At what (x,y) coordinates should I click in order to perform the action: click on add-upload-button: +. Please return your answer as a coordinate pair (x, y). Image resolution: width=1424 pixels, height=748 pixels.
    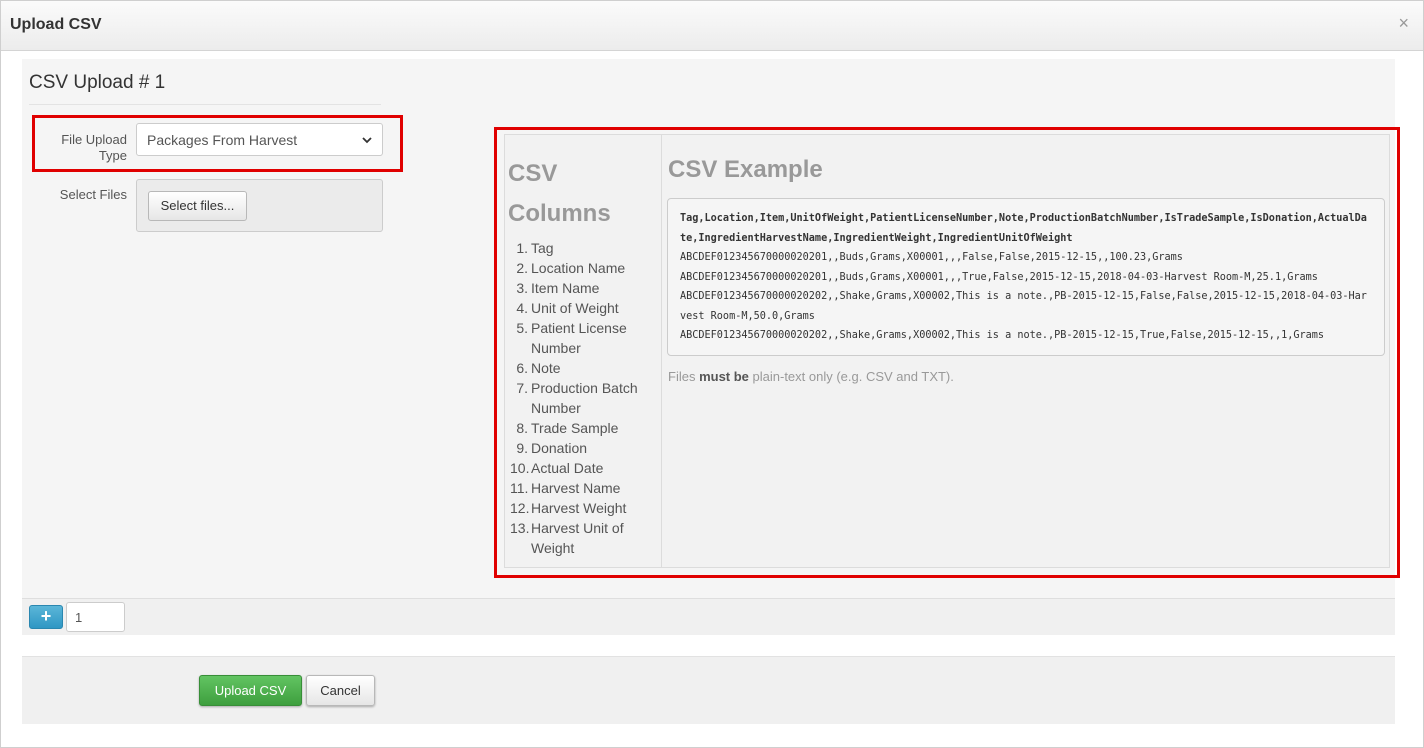
    Looking at the image, I should click on (46, 617).